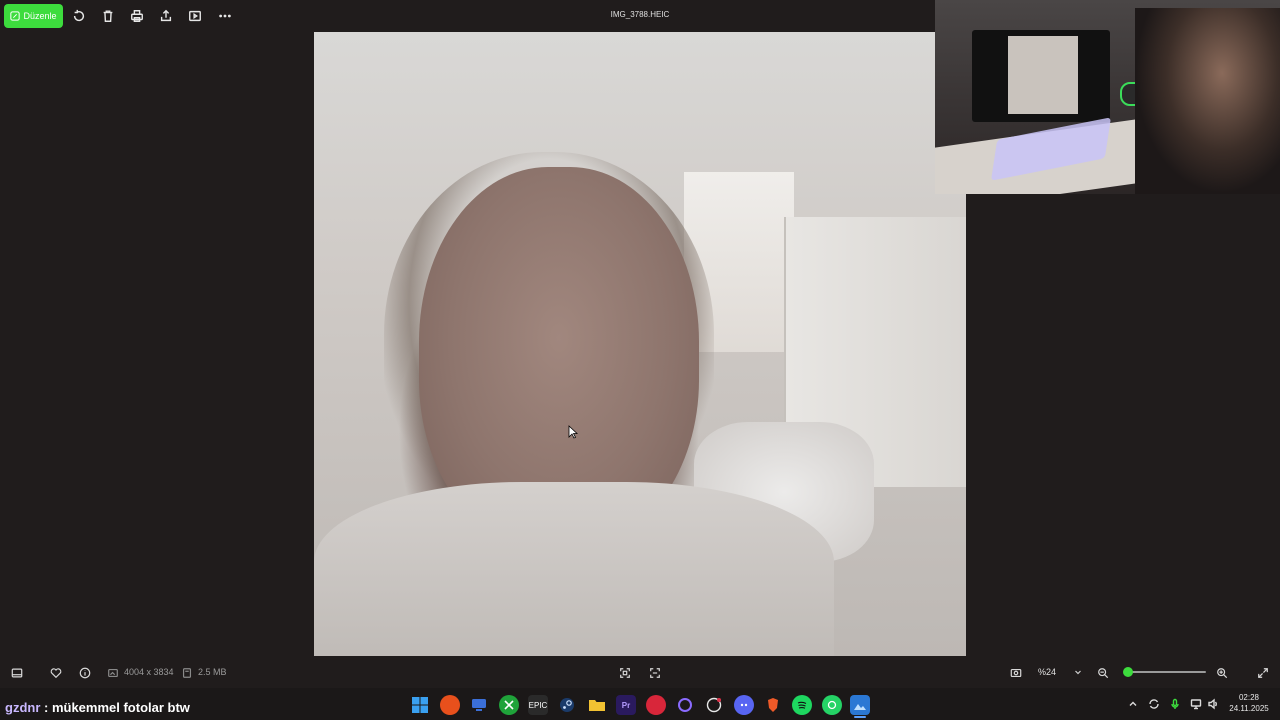  I want to click on file-size-icon, so click(187, 673).